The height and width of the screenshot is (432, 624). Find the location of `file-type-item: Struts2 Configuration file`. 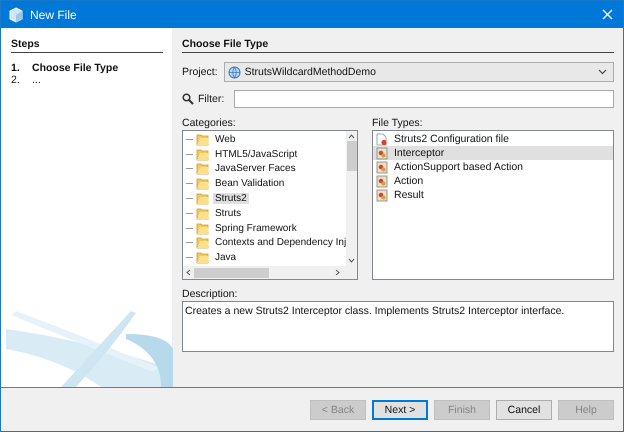

file-type-item: Struts2 Configuration file is located at coordinates (493, 139).